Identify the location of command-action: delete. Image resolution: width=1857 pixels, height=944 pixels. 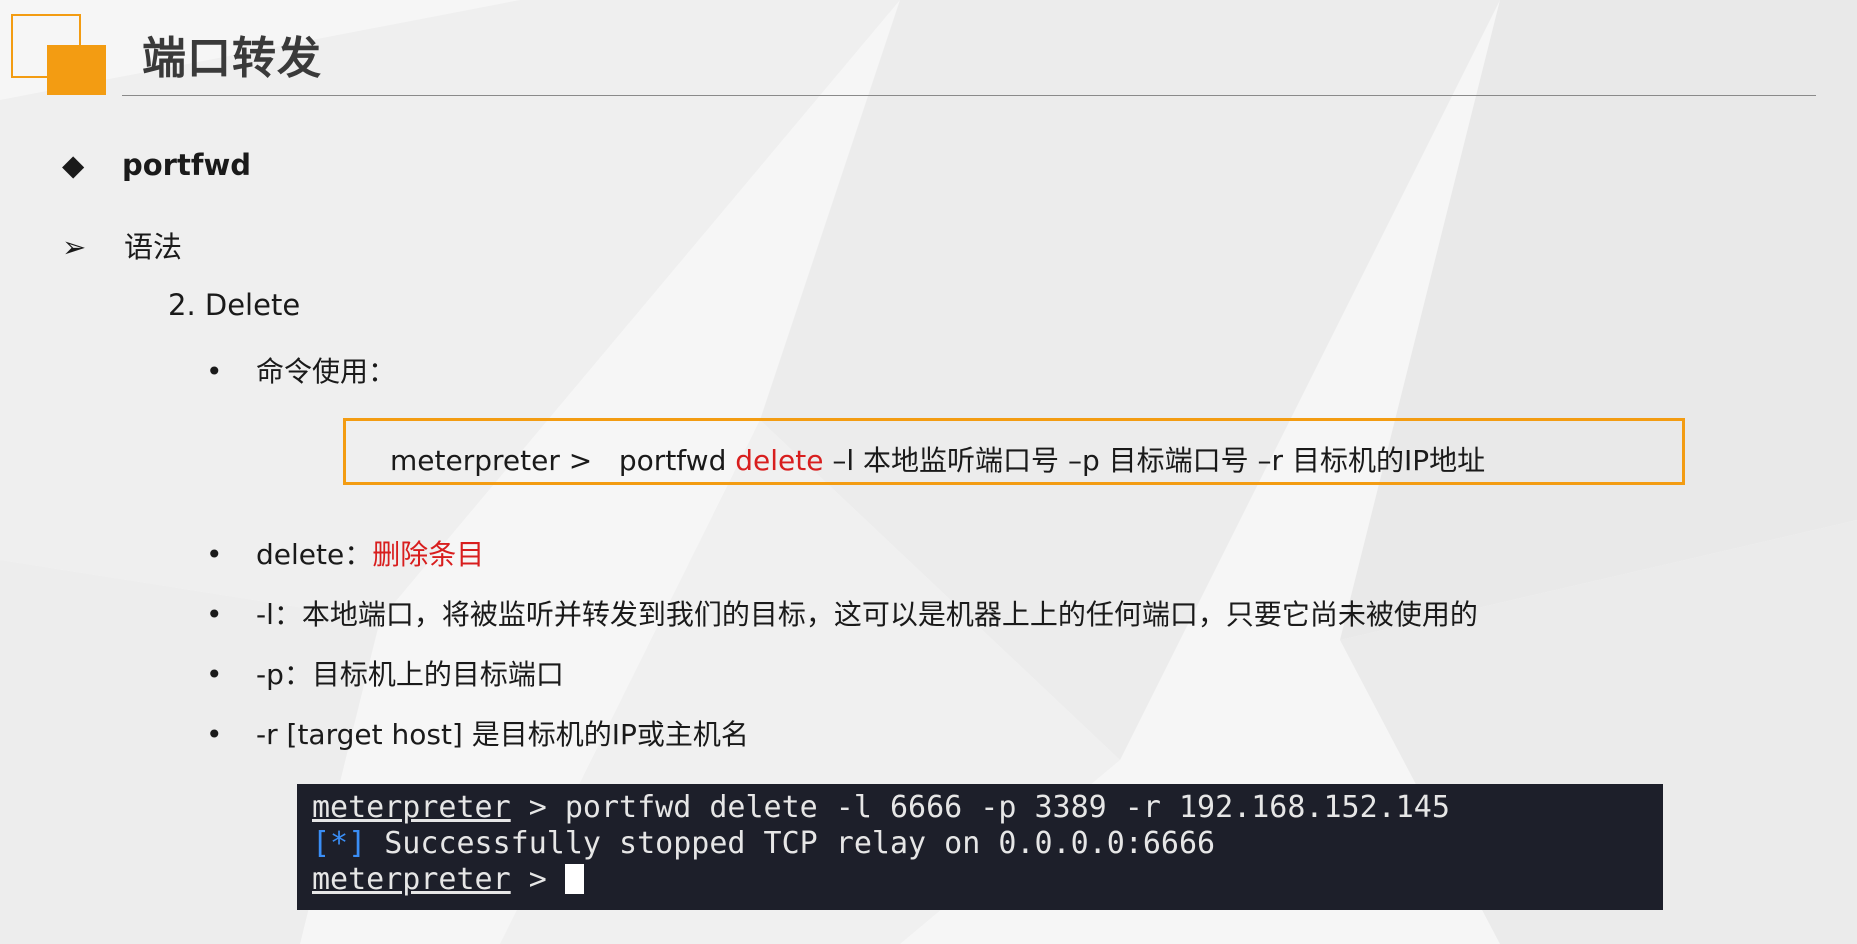
(779, 460).